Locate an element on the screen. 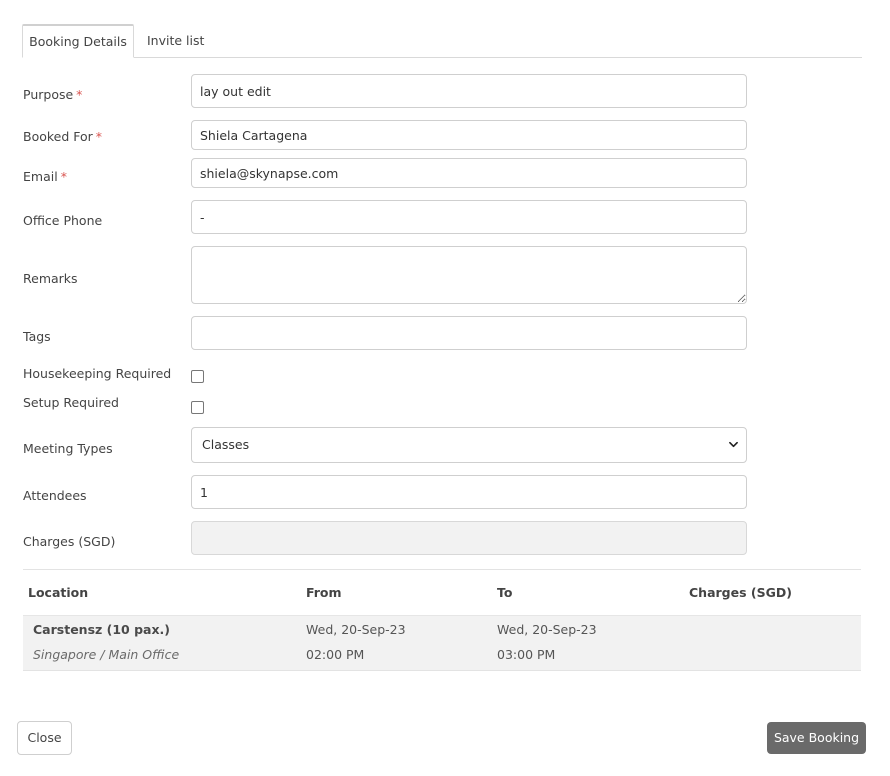 The height and width of the screenshot is (776, 890). row-location-sub: Singapore / Main Office is located at coordinates (106, 654).